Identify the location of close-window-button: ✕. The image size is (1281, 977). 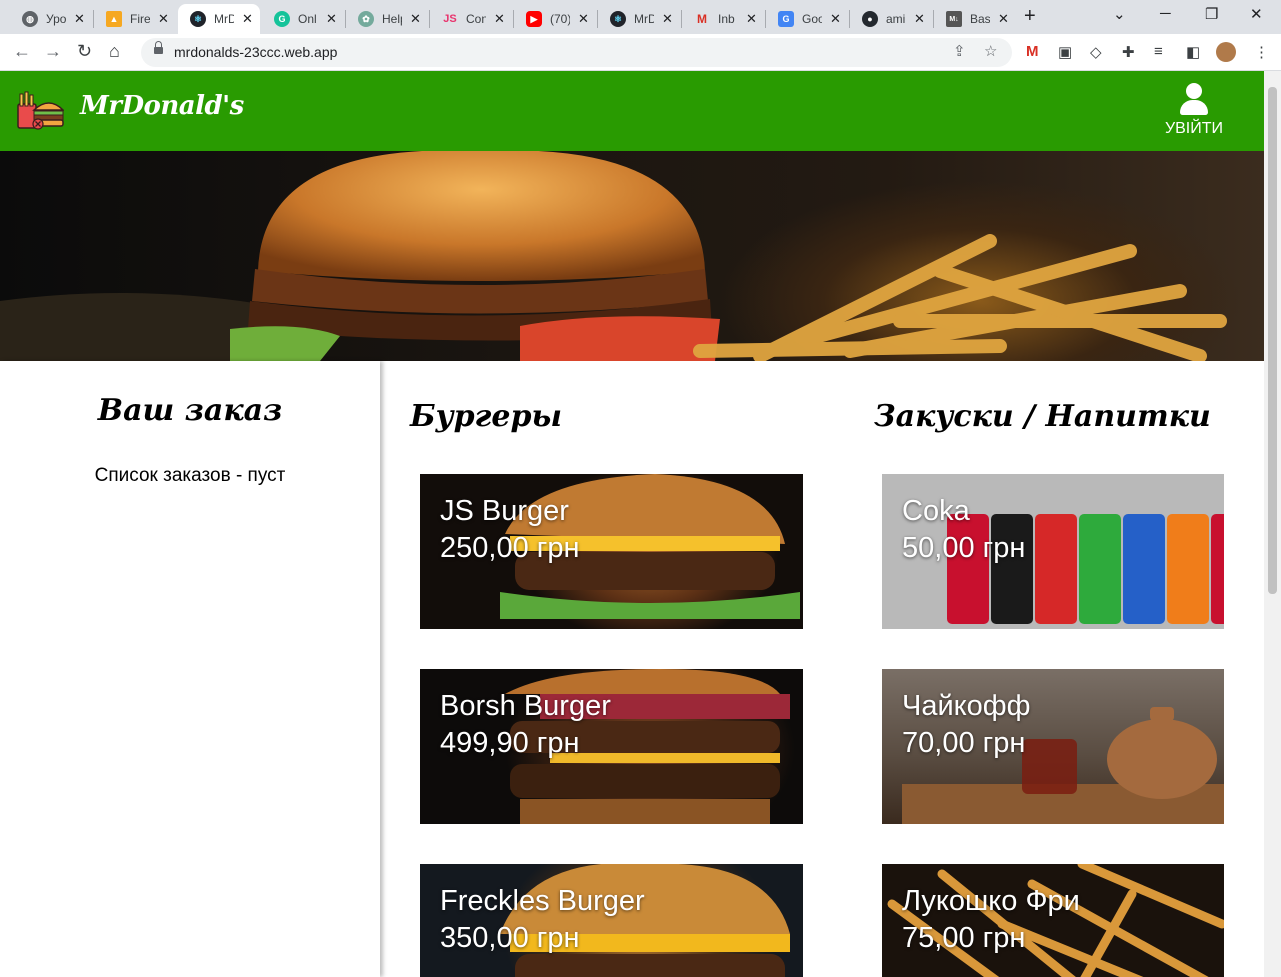
(1256, 14).